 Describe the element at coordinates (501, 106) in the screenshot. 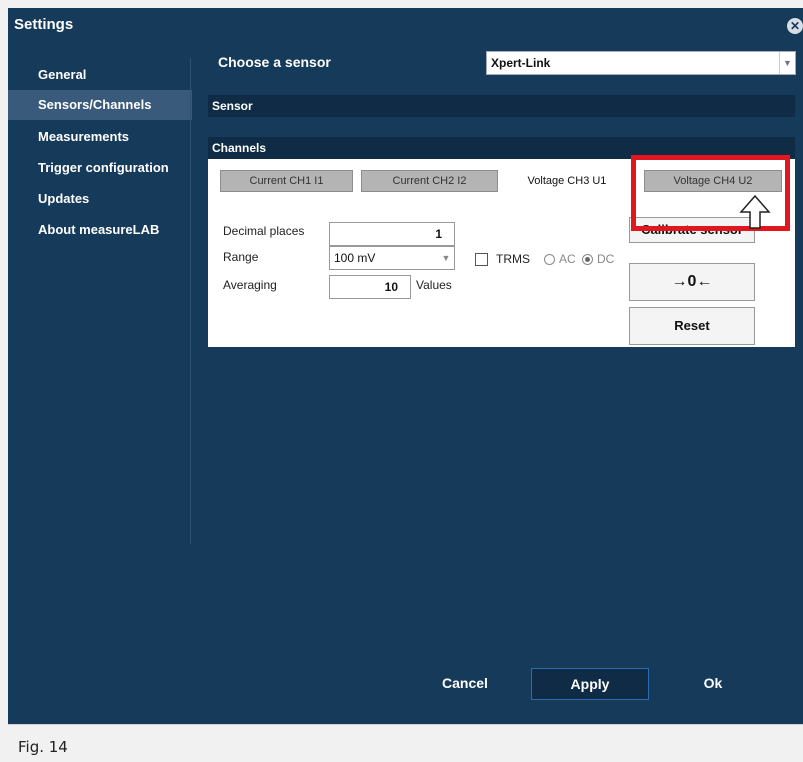

I see `sensor-section-header: Sensor` at that location.